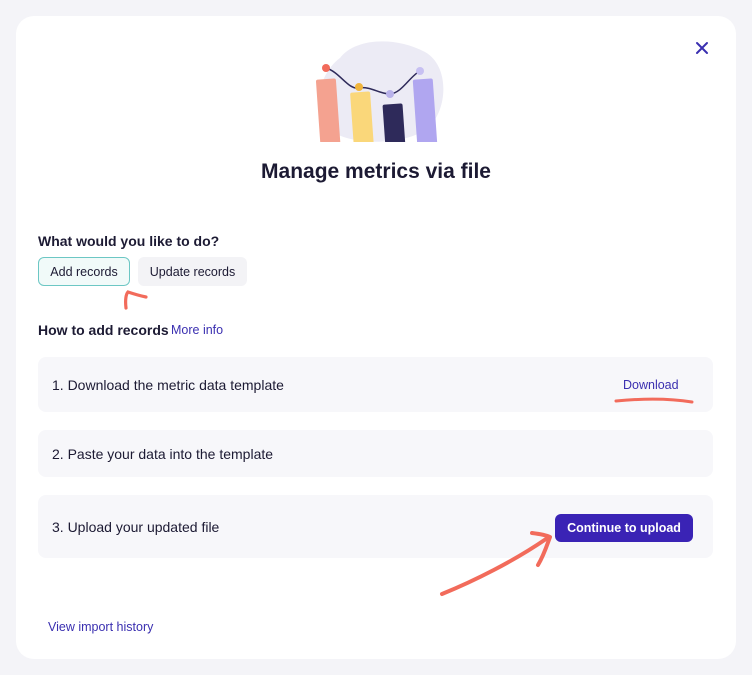  Describe the element at coordinates (168, 384) in the screenshot. I see `step-text: 1. Download the metric data template` at that location.